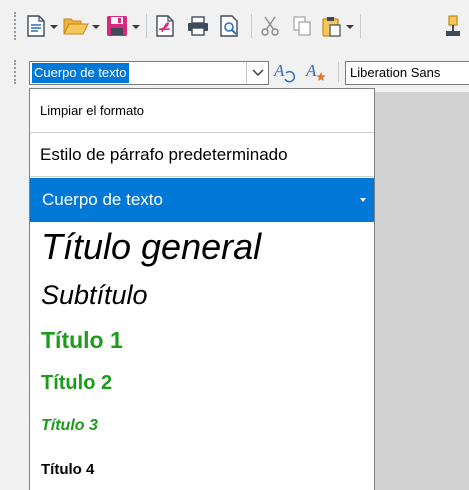 This screenshot has width=469, height=490. Describe the element at coordinates (54, 27) in the screenshot. I see `new-document-dropdown` at that location.